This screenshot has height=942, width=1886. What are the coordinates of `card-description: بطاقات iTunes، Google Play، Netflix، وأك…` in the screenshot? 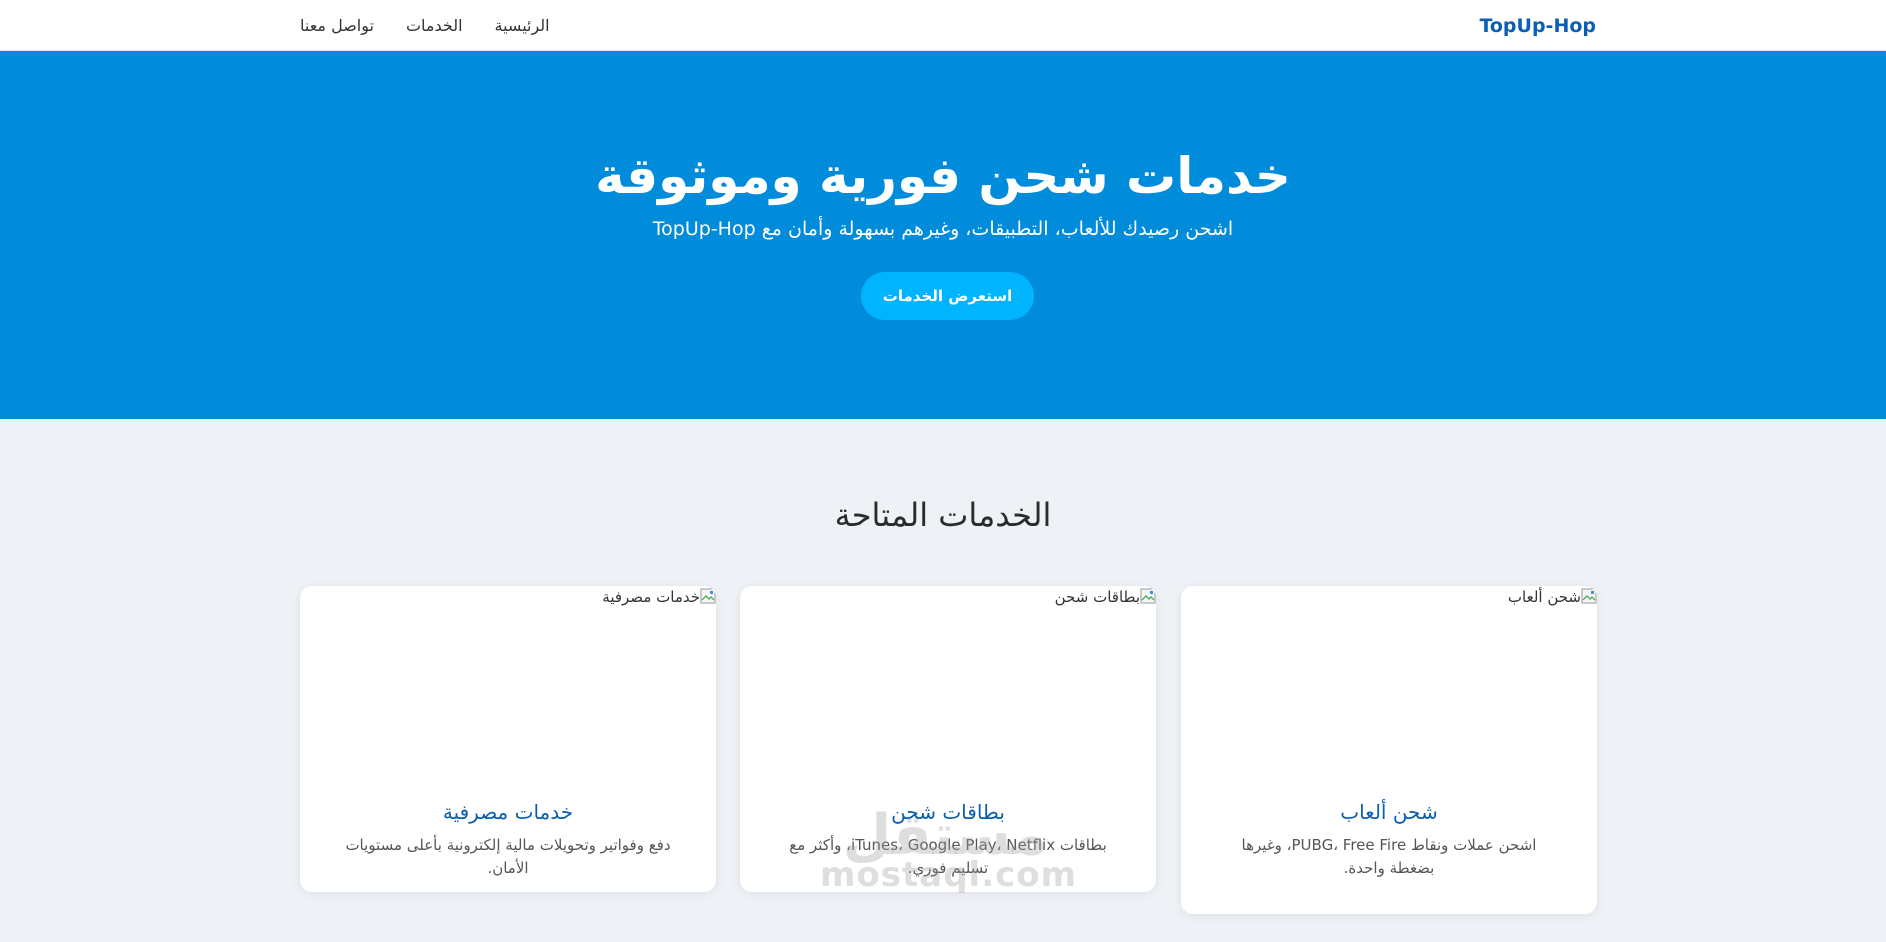 It's located at (948, 857).